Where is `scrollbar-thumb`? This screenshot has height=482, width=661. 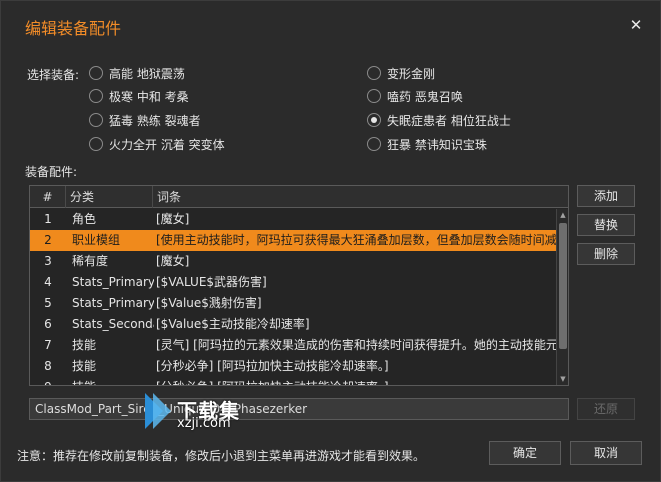
scrollbar-thumb is located at coordinates (563, 286).